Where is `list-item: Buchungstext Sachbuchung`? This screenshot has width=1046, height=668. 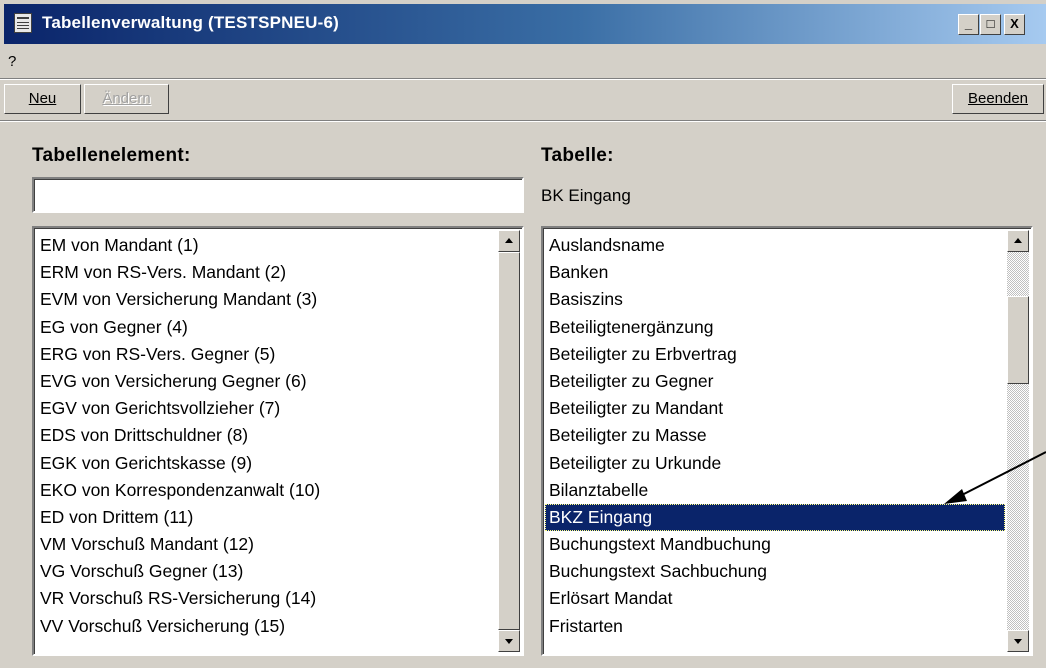
list-item: Buchungstext Sachbuchung is located at coordinates (775, 571).